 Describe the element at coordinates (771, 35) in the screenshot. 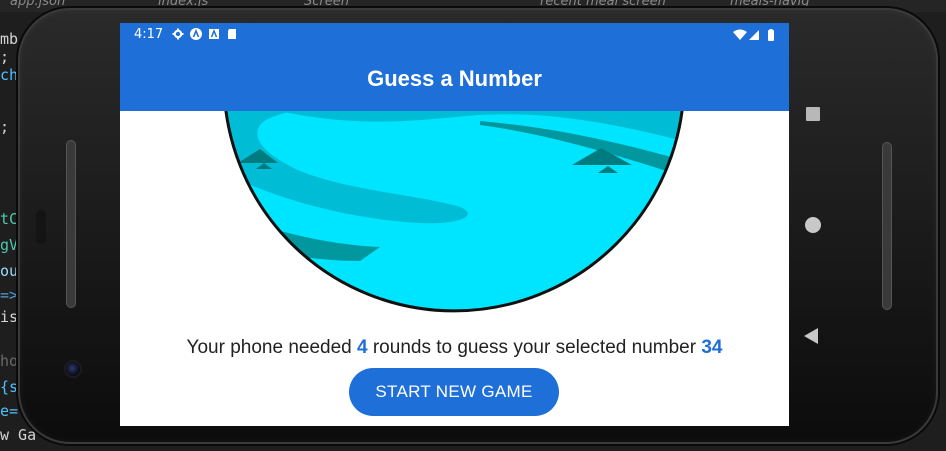

I see `battery-icon` at that location.